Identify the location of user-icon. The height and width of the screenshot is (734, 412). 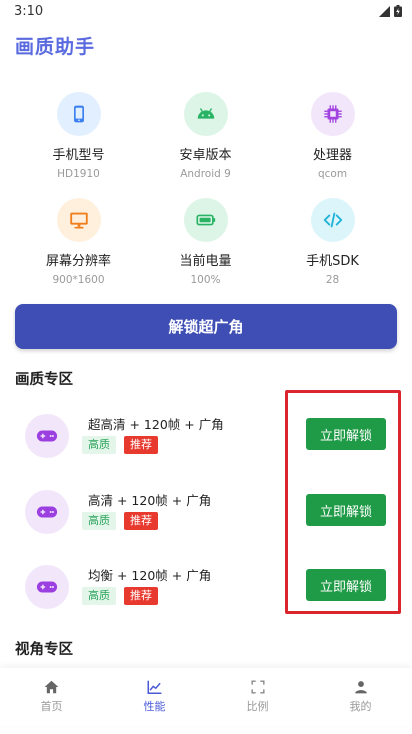
(360, 687).